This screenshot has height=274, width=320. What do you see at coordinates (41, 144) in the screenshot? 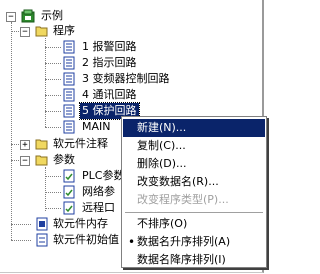
I see `folder-icon` at bounding box center [41, 144].